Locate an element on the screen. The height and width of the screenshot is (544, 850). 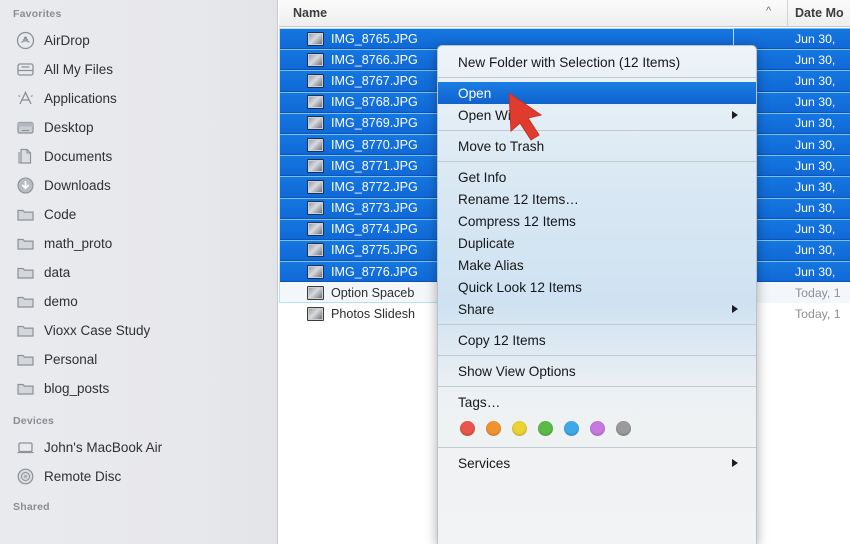
sidebar-item-label: Personal is located at coordinates (71, 359).